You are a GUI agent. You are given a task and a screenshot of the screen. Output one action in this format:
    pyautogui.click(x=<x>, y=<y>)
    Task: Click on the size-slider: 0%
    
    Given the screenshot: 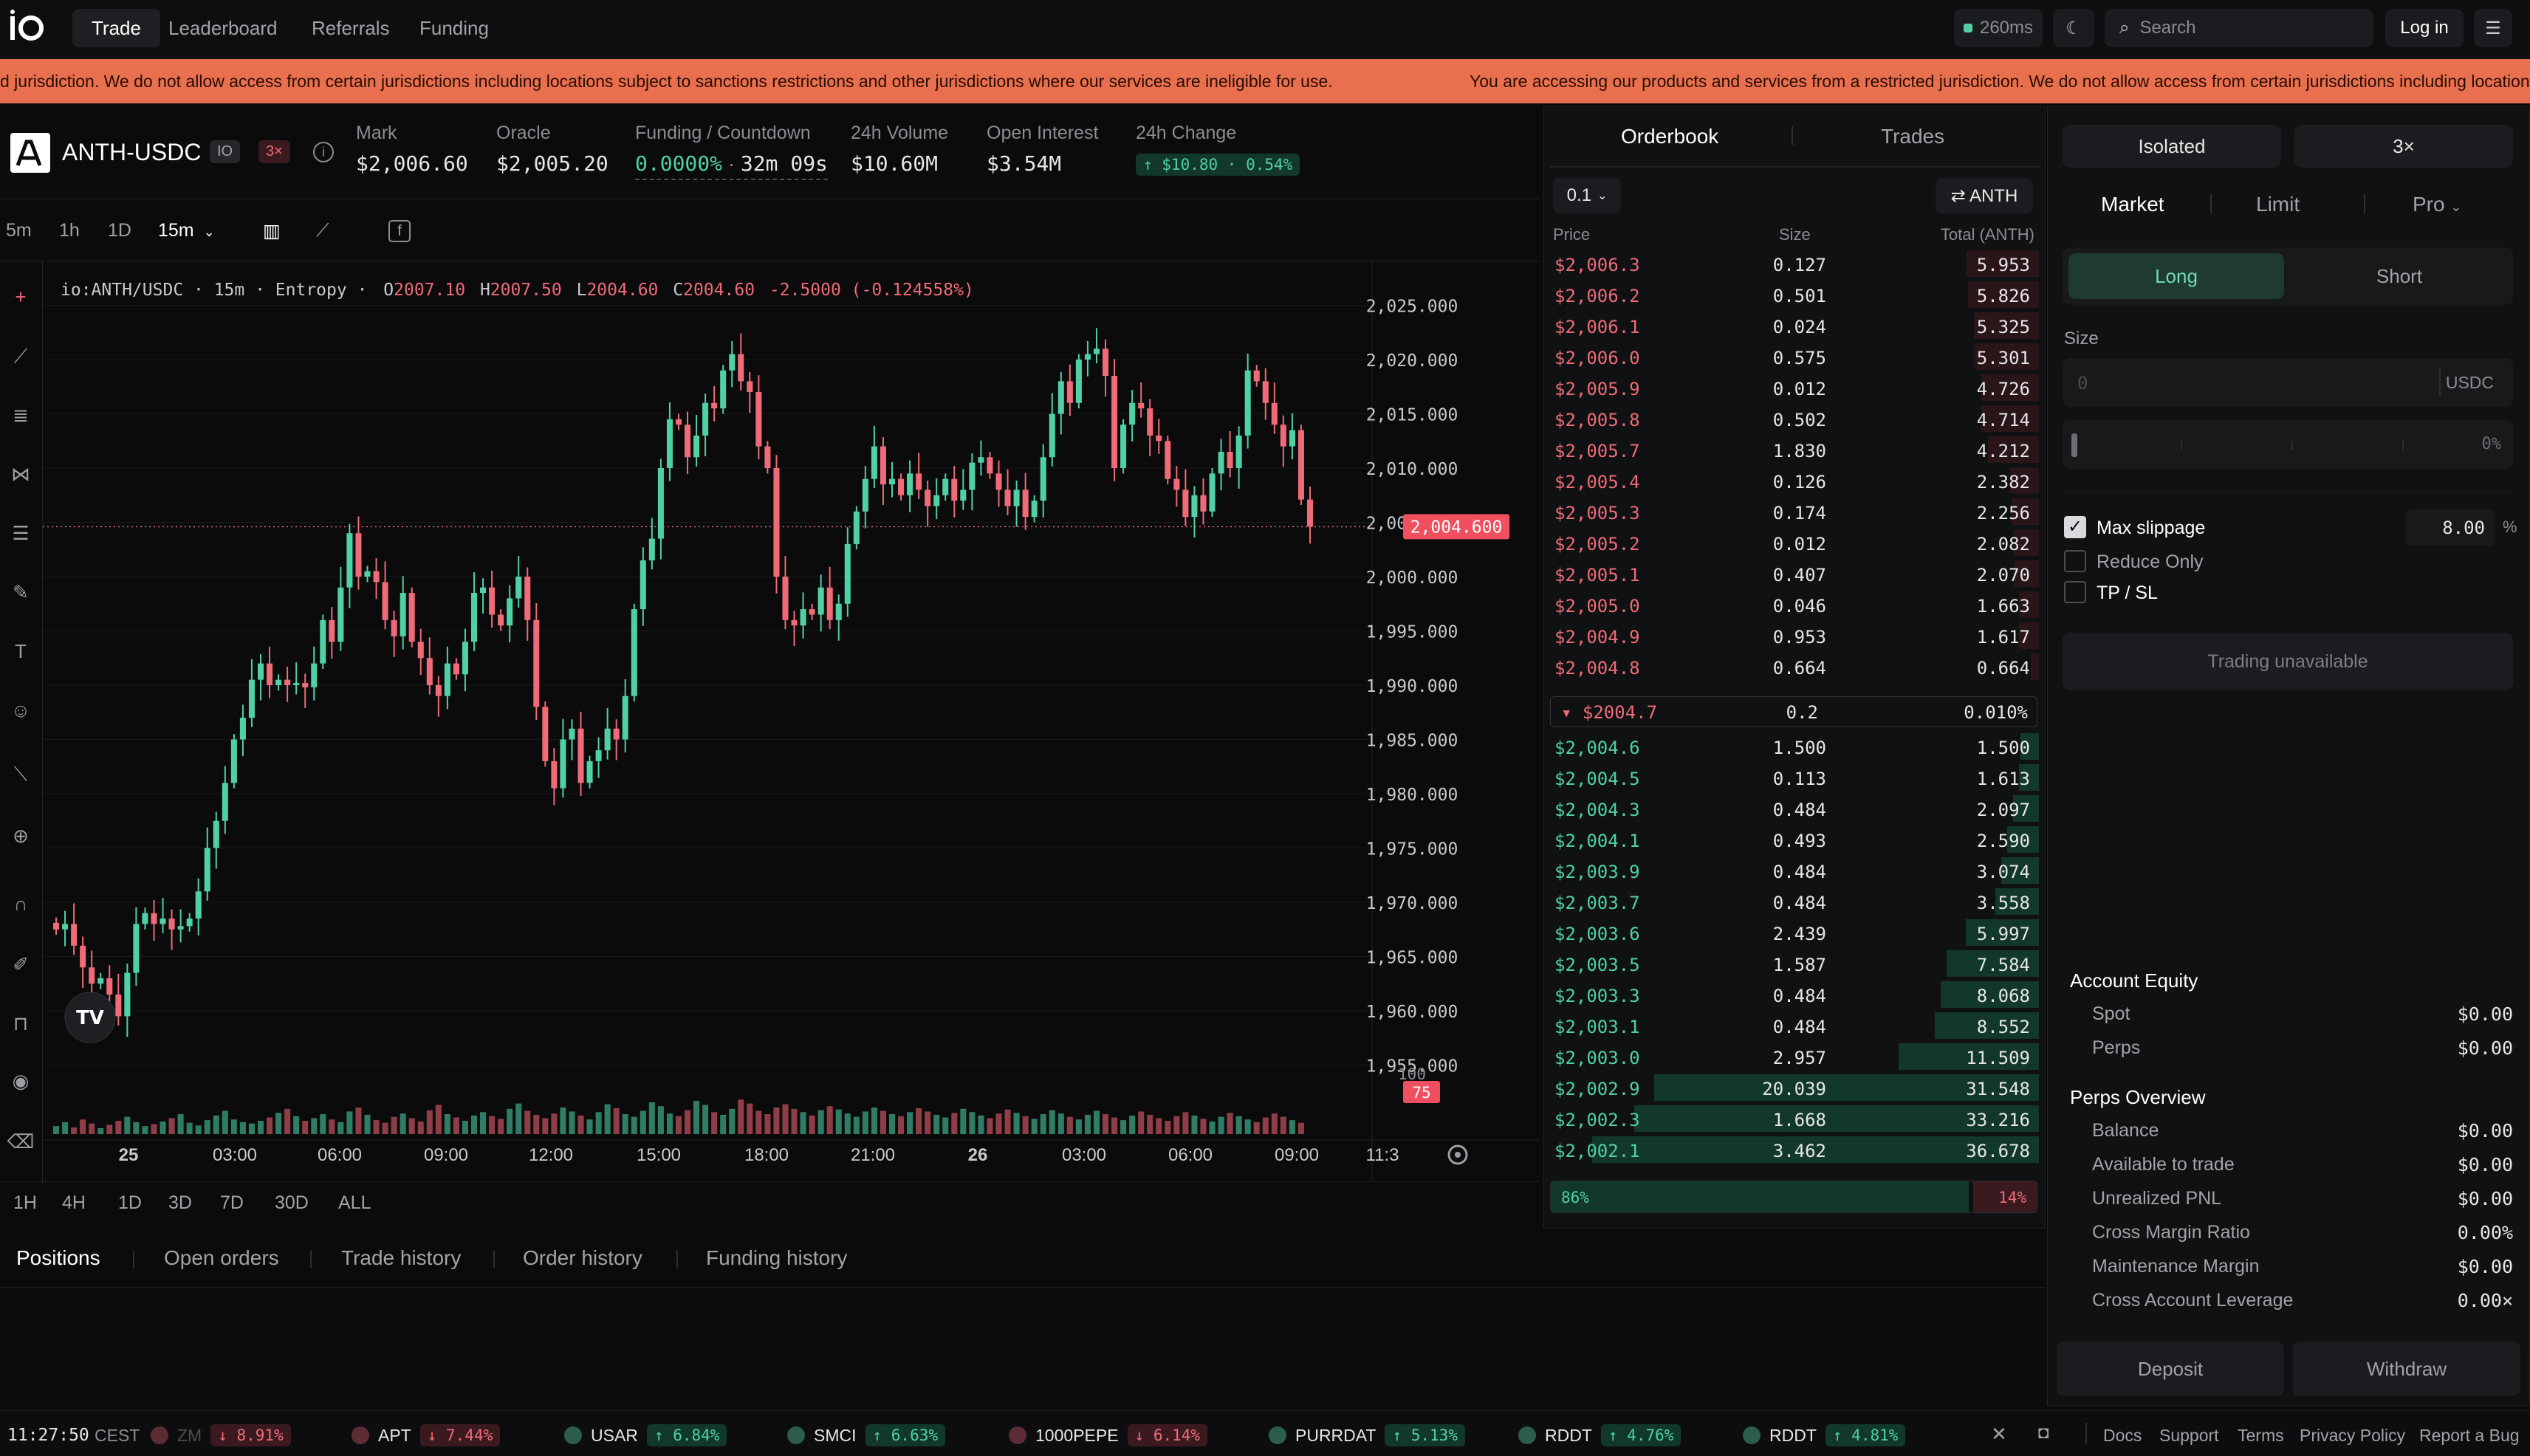 What is the action you would take?
    pyautogui.click(x=2288, y=445)
    